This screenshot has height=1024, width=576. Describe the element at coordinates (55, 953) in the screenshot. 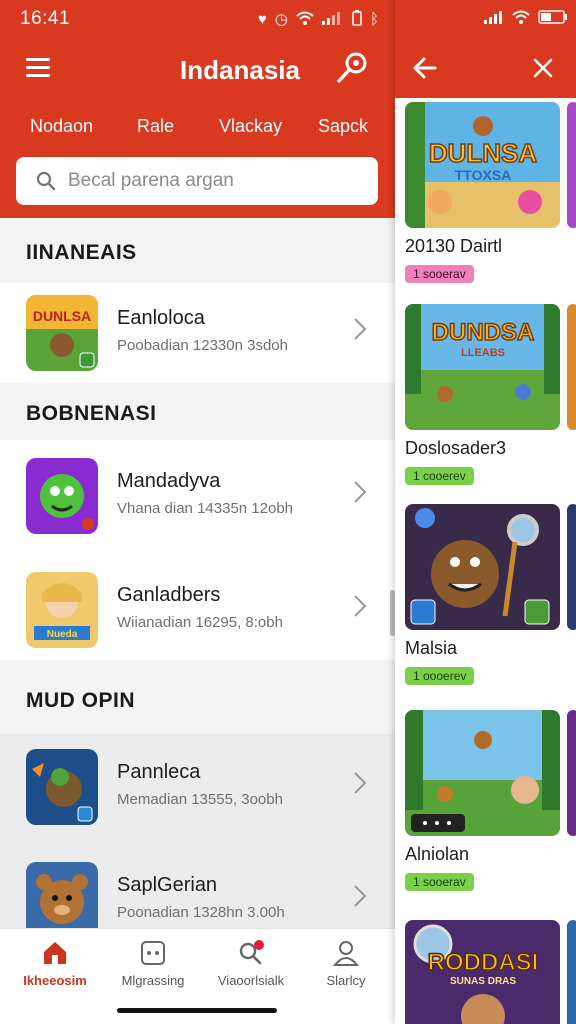

I see `home-icon` at that location.